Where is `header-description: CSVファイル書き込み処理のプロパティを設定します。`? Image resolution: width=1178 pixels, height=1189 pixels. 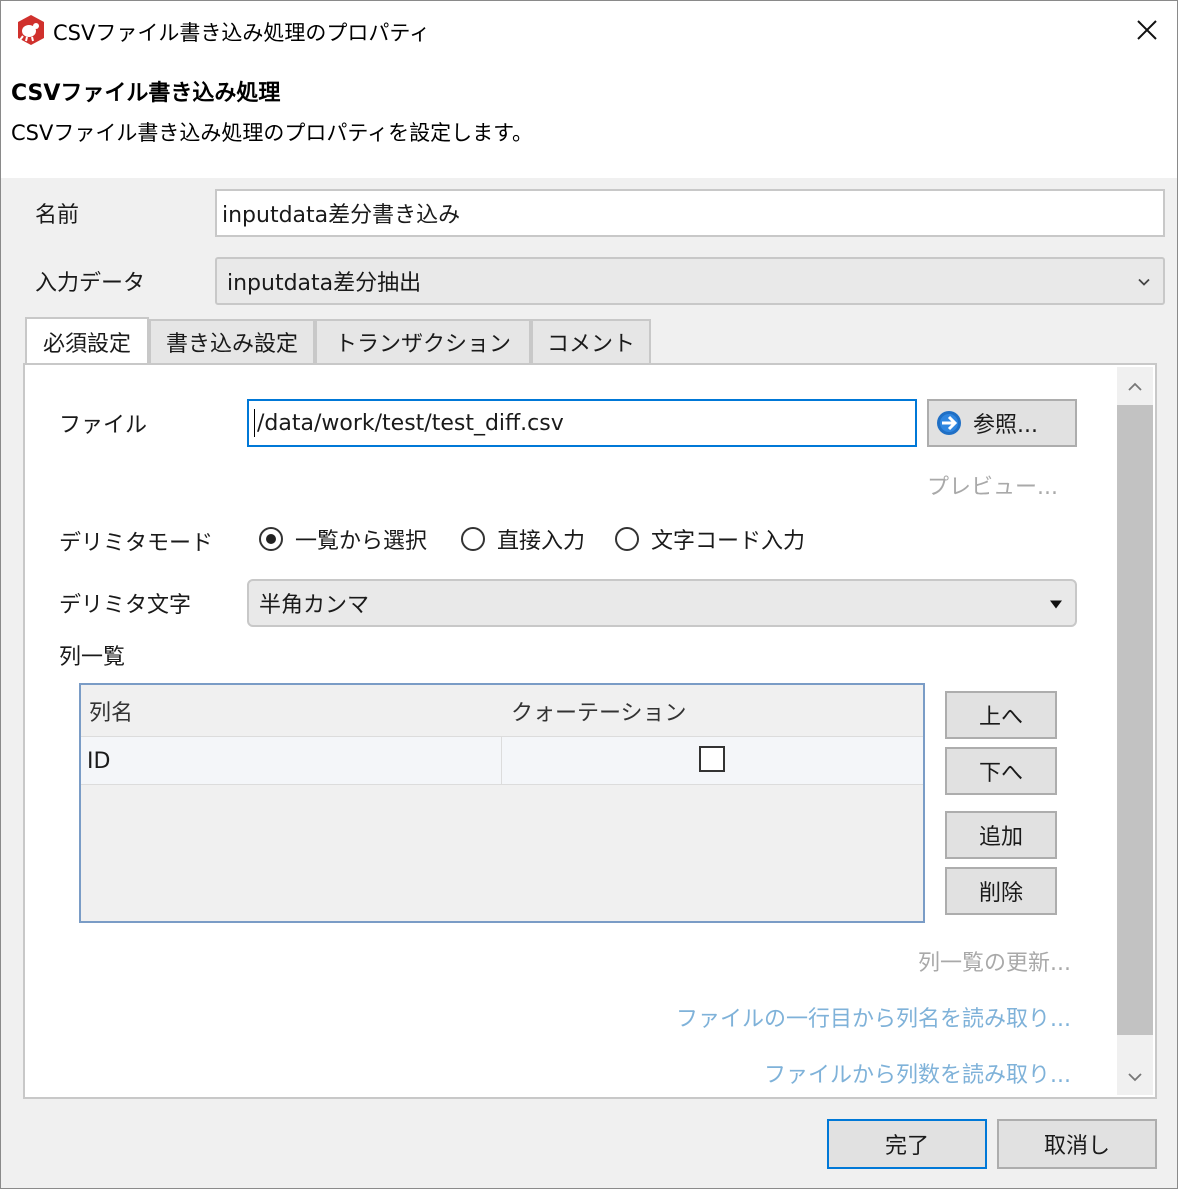 header-description: CSVファイル書き込み処理のプロパティを設定します。 is located at coordinates (272, 133).